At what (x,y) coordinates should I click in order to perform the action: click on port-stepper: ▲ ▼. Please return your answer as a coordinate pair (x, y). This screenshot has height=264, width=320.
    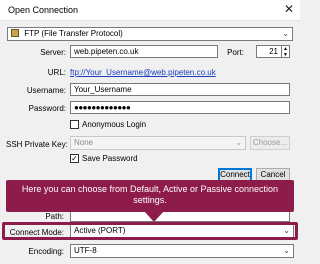
    Looking at the image, I should click on (286, 51).